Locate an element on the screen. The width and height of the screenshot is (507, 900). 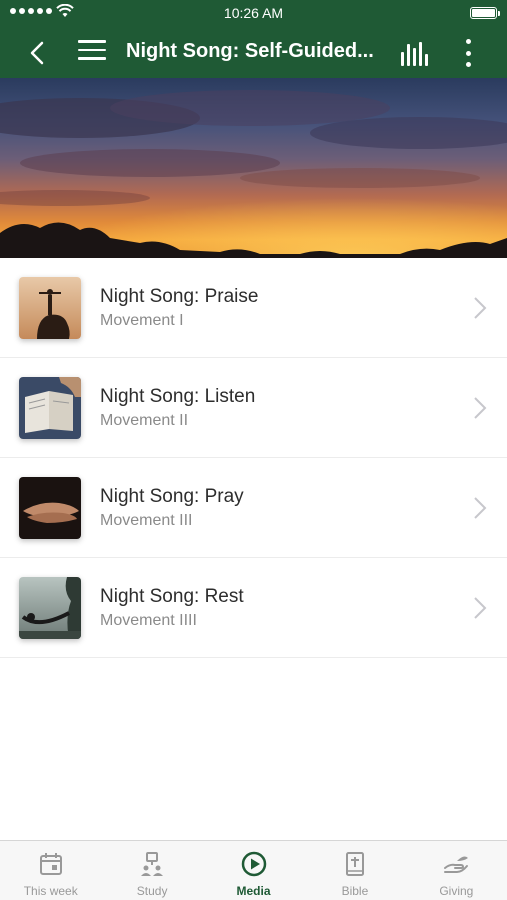
status-time: 10:26 AM is located at coordinates (253, 13).